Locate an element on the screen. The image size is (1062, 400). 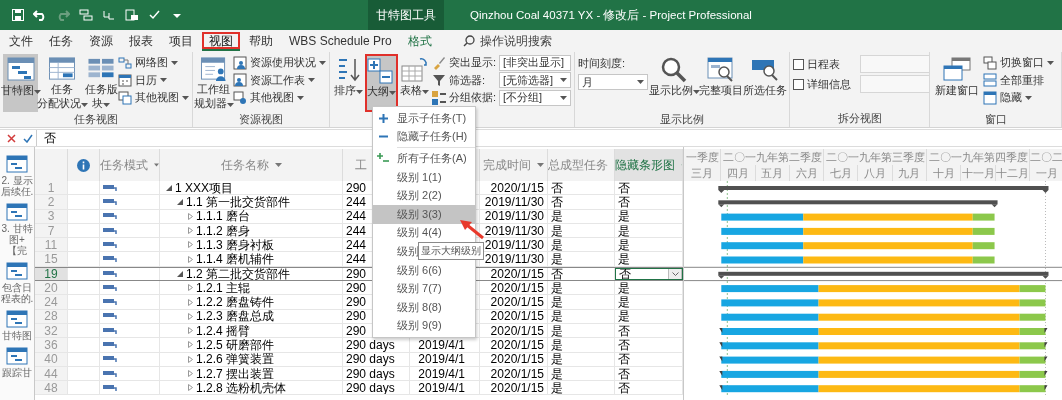
ribbon-tab: 报表 is located at coordinates (141, 41).